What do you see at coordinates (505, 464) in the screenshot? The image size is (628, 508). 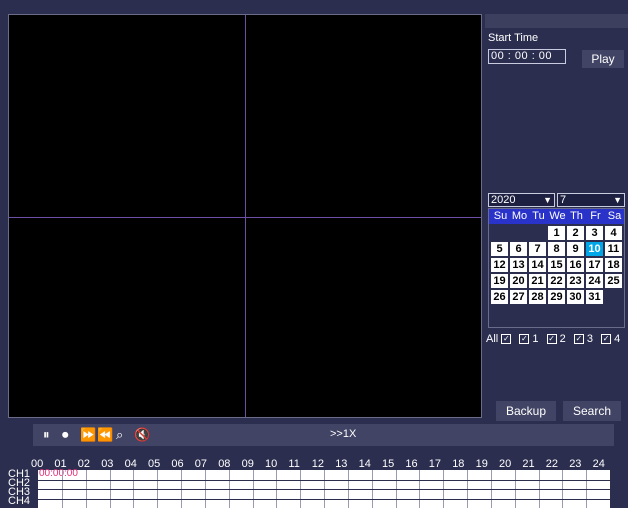 I see `hour-label: 20` at bounding box center [505, 464].